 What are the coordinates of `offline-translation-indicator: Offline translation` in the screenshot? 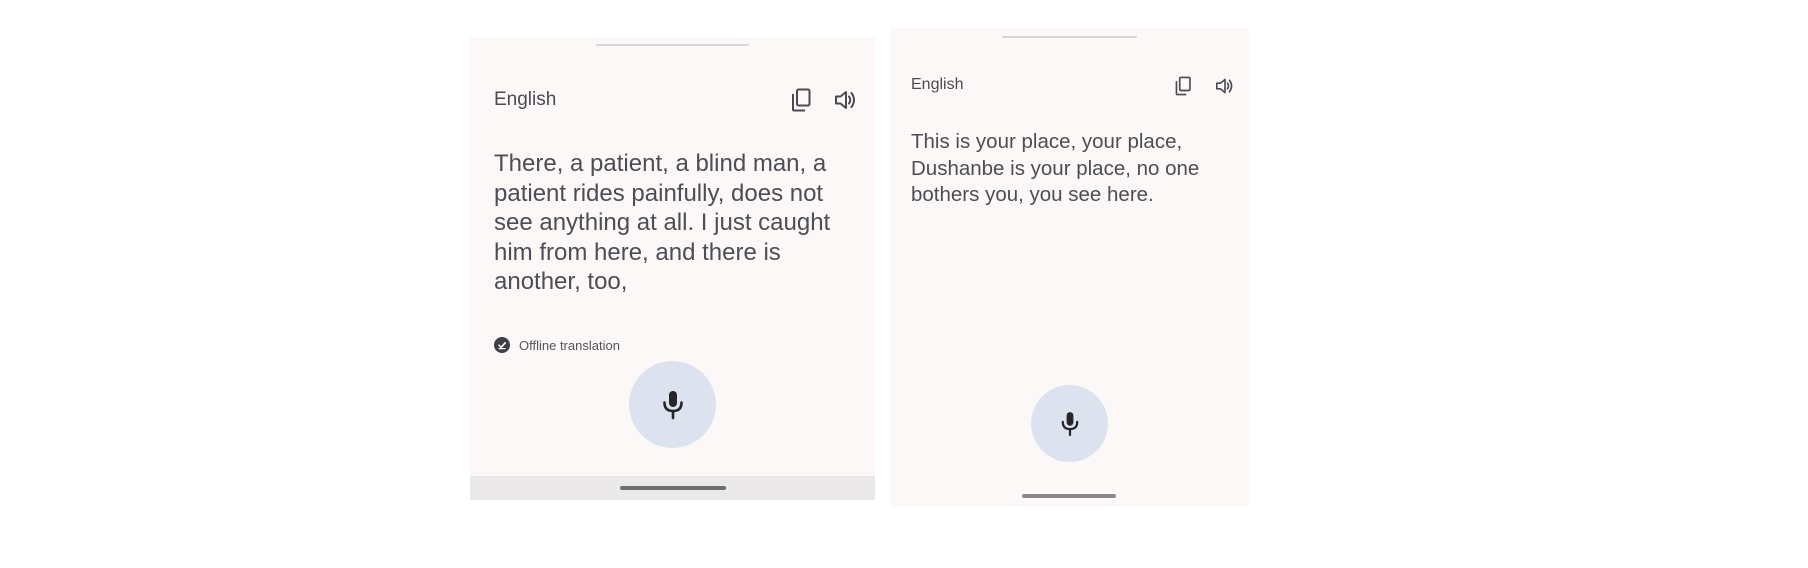 It's located at (557, 345).